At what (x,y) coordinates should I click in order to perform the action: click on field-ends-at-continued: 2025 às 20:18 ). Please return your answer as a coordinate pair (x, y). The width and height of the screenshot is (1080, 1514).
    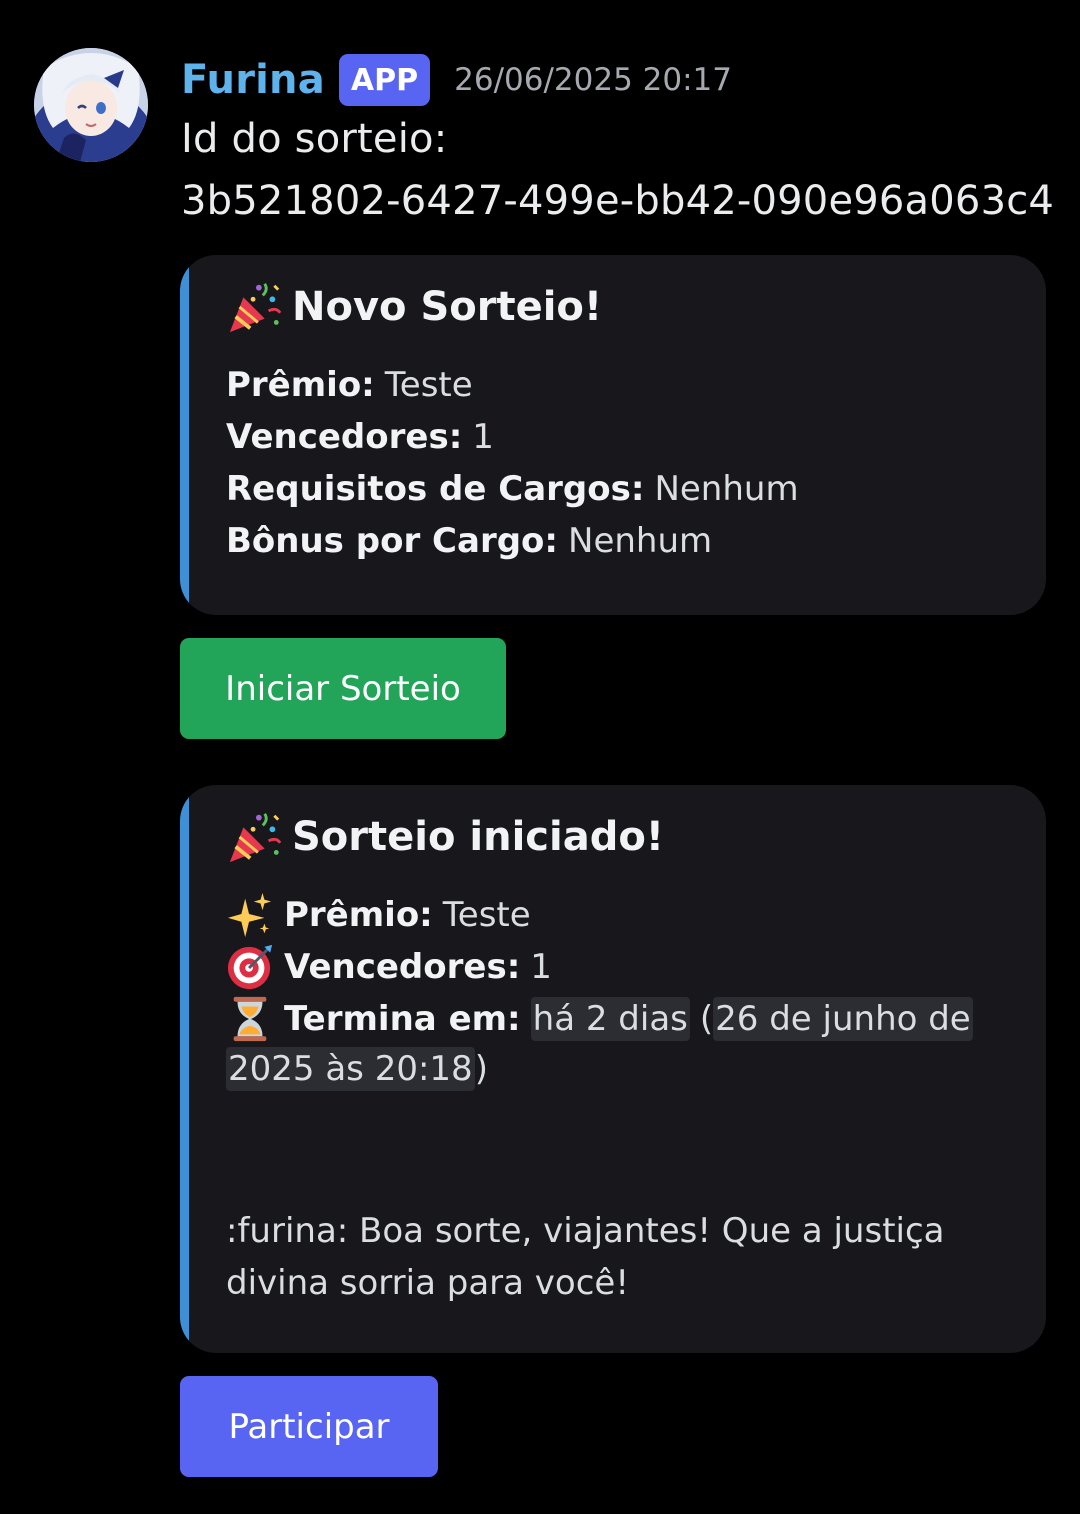
    Looking at the image, I should click on (357, 1069).